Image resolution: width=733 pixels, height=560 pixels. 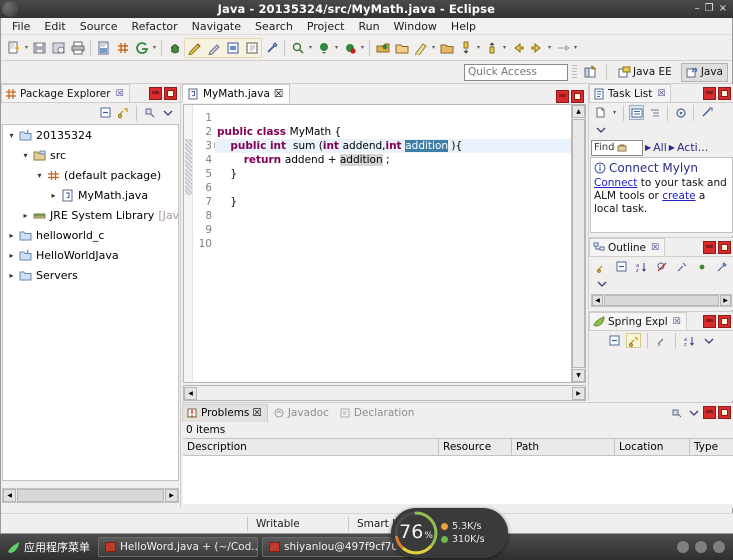 What do you see at coordinates (710, 447) in the screenshot?
I see `column-header-type: Type` at bounding box center [710, 447].